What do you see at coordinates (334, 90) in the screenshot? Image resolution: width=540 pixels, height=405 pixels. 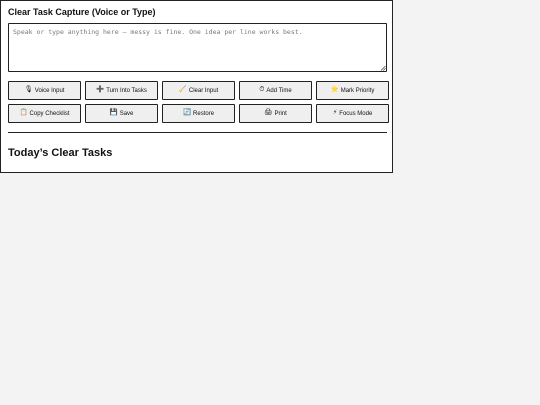 I see `star-icon: ⭐` at bounding box center [334, 90].